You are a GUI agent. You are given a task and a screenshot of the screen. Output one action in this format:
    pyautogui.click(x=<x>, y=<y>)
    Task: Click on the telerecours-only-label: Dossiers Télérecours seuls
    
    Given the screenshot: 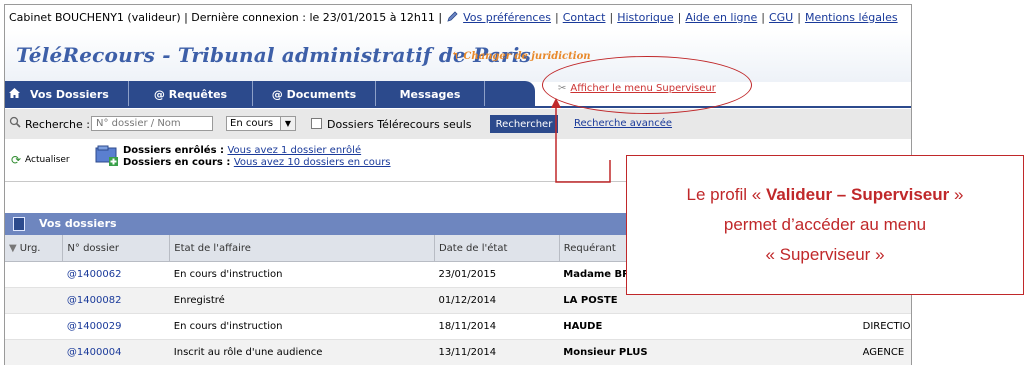 What is the action you would take?
    pyautogui.click(x=399, y=124)
    